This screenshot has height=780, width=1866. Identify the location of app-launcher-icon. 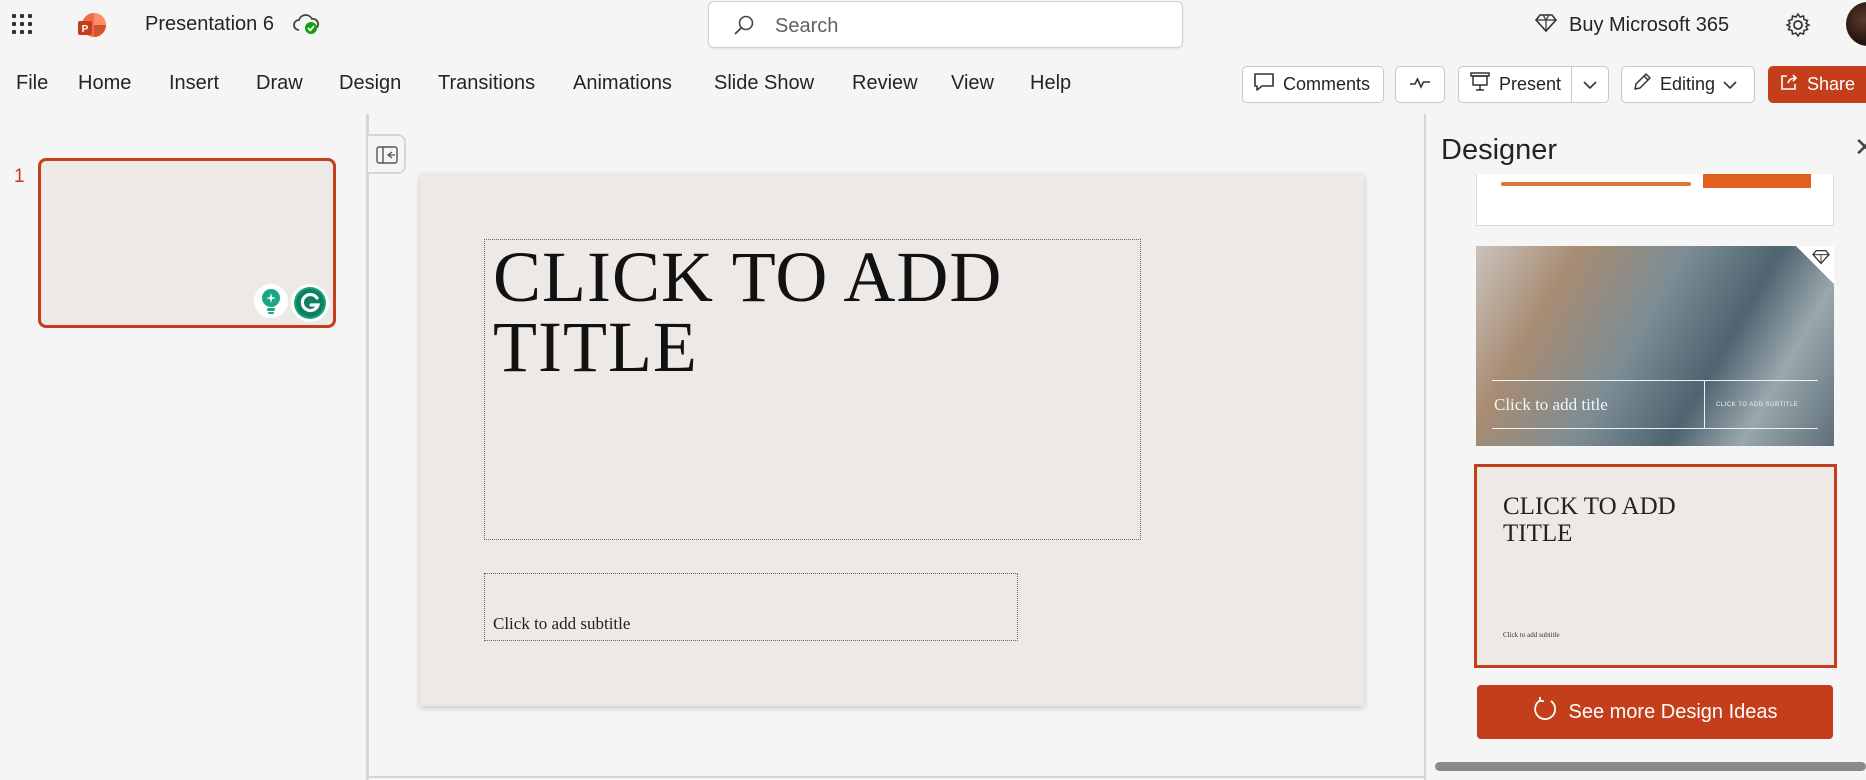
(20, 24).